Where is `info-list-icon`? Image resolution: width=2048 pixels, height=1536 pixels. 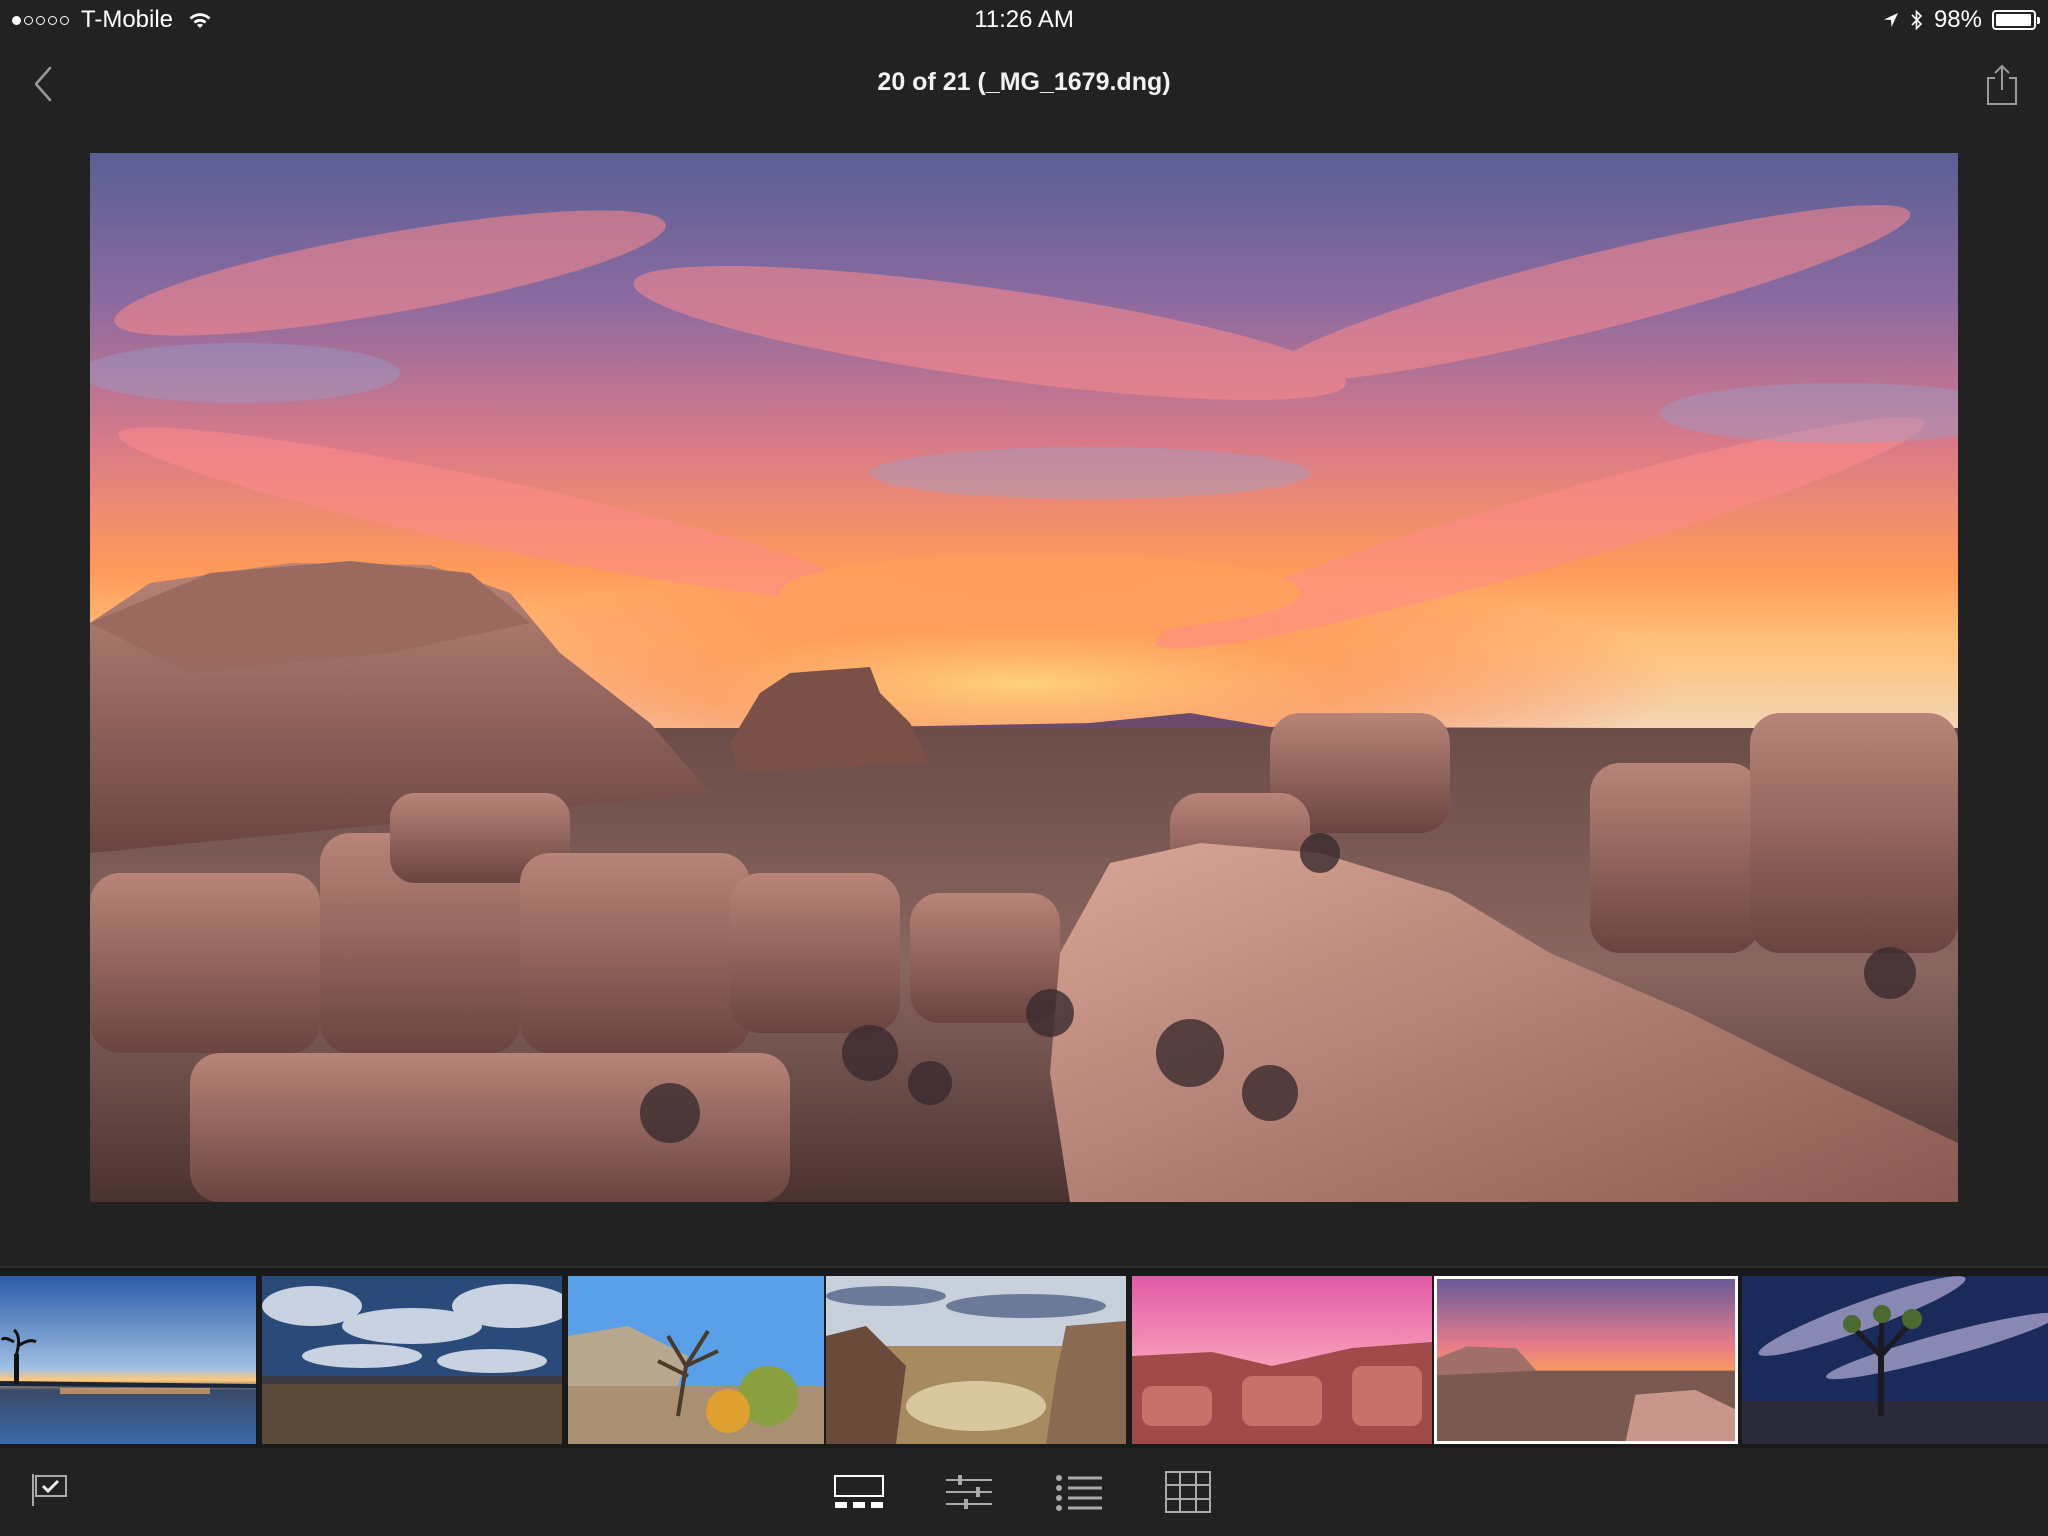
info-list-icon is located at coordinates (1079, 1493).